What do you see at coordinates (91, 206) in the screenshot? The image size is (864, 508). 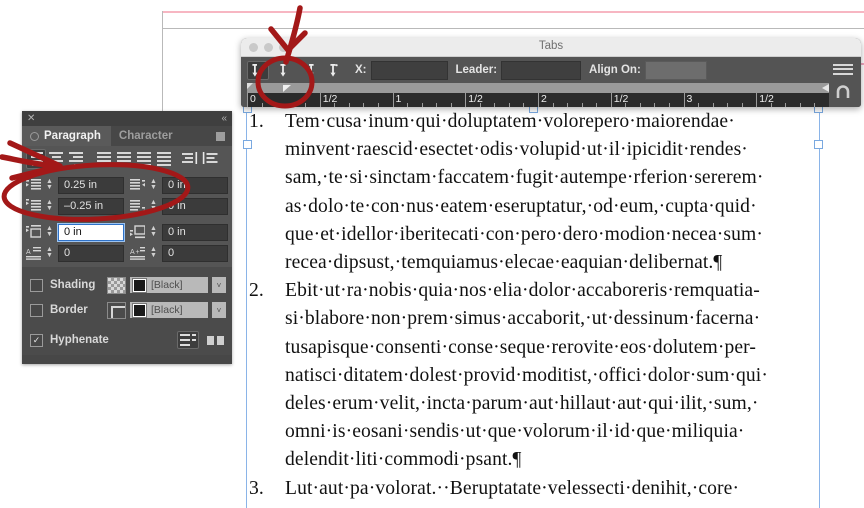 I see `first-line-indent-input: –0.25 in` at bounding box center [91, 206].